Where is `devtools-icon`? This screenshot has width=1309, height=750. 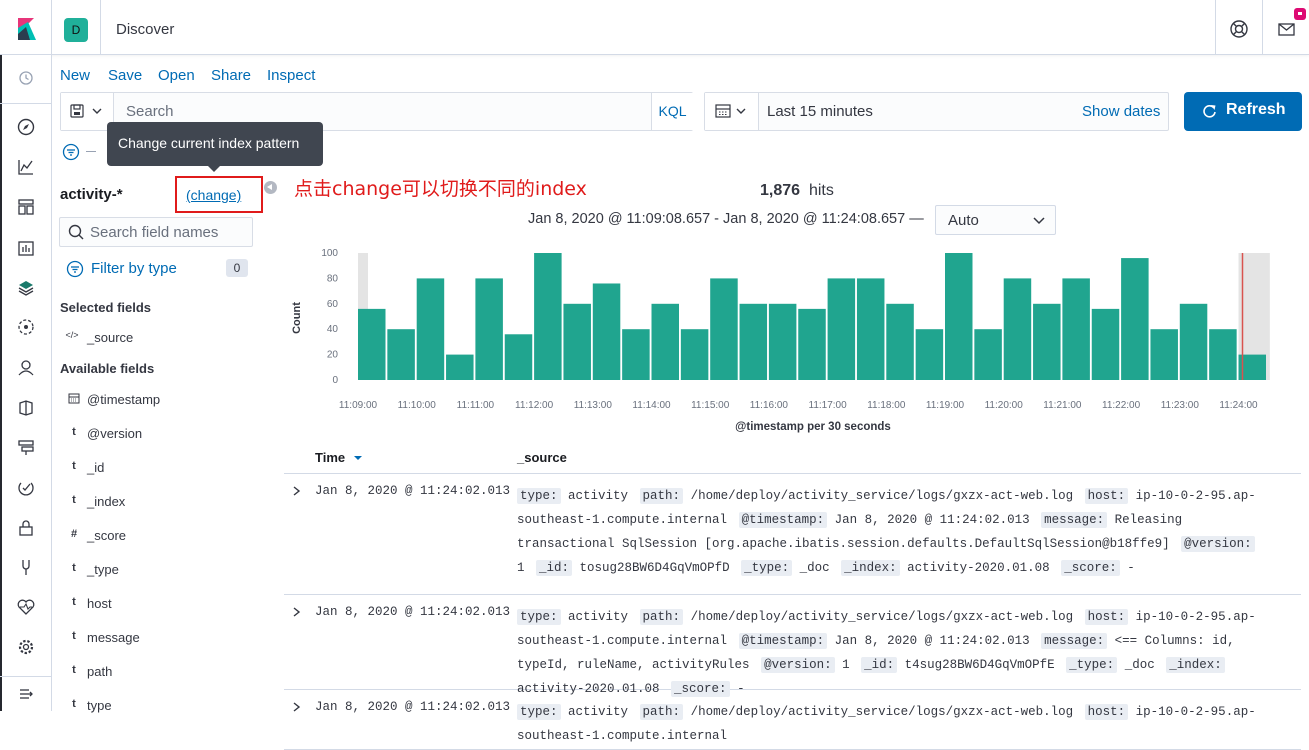 devtools-icon is located at coordinates (26, 567).